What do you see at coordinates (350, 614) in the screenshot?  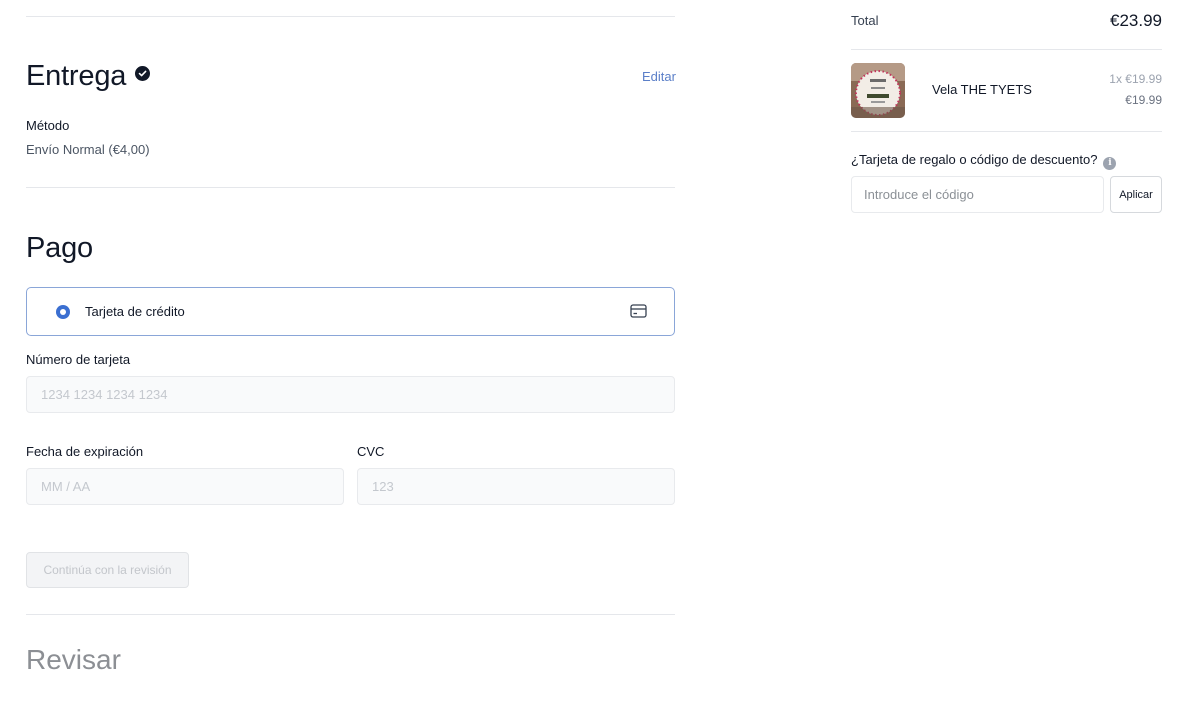 I see `payment-divider` at bounding box center [350, 614].